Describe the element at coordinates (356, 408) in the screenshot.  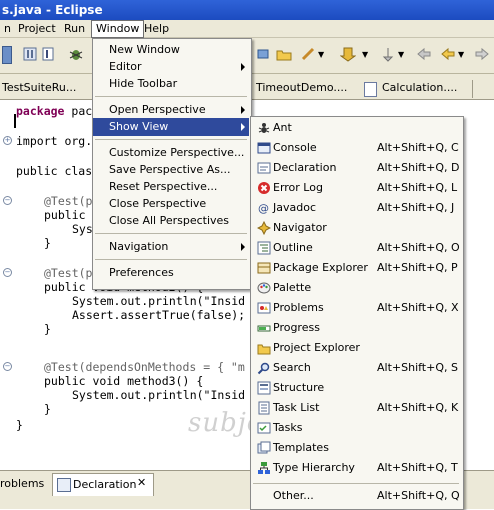
I see `view-item-task-list: Task List Alt+Shift+Q, K` at that location.